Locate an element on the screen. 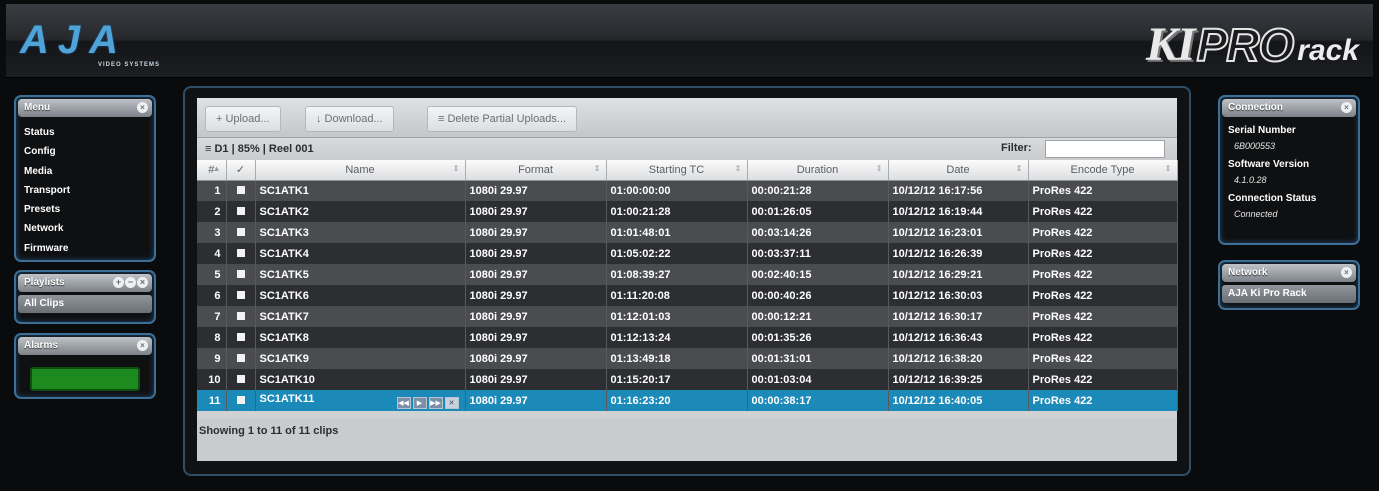  remove-playlist-icon: − is located at coordinates (130, 282).